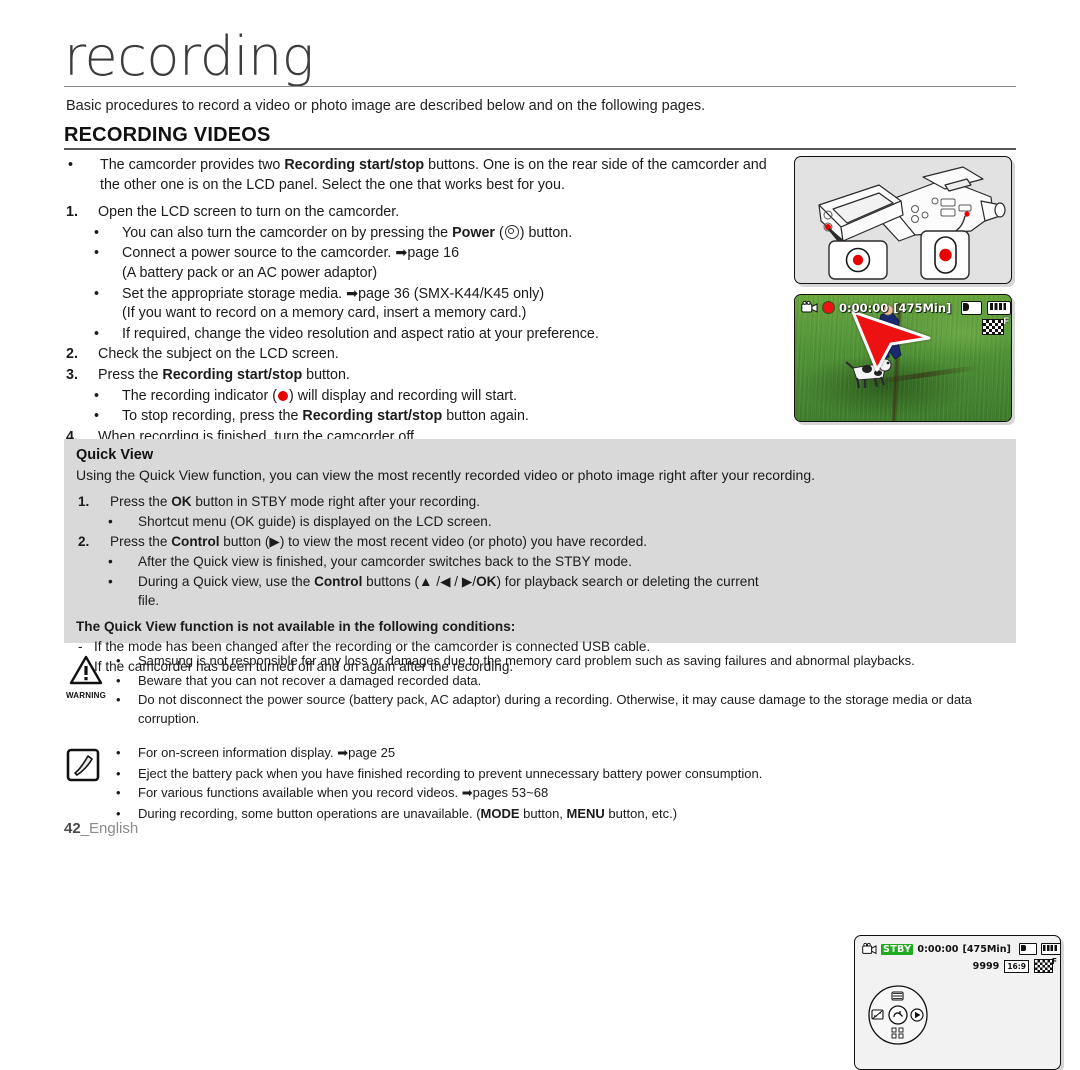  Describe the element at coordinates (912, 223) in the screenshot. I see `camcorder-illustration` at that location.